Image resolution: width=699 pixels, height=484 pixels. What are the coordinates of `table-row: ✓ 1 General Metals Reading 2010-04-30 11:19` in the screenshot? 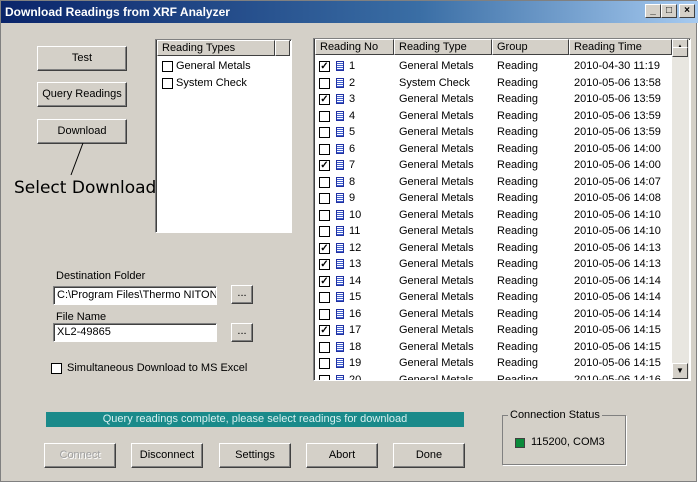 It's located at (493, 67).